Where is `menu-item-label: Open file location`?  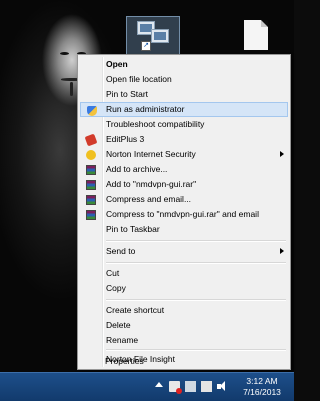 menu-item-label: Open file location is located at coordinates (139, 79).